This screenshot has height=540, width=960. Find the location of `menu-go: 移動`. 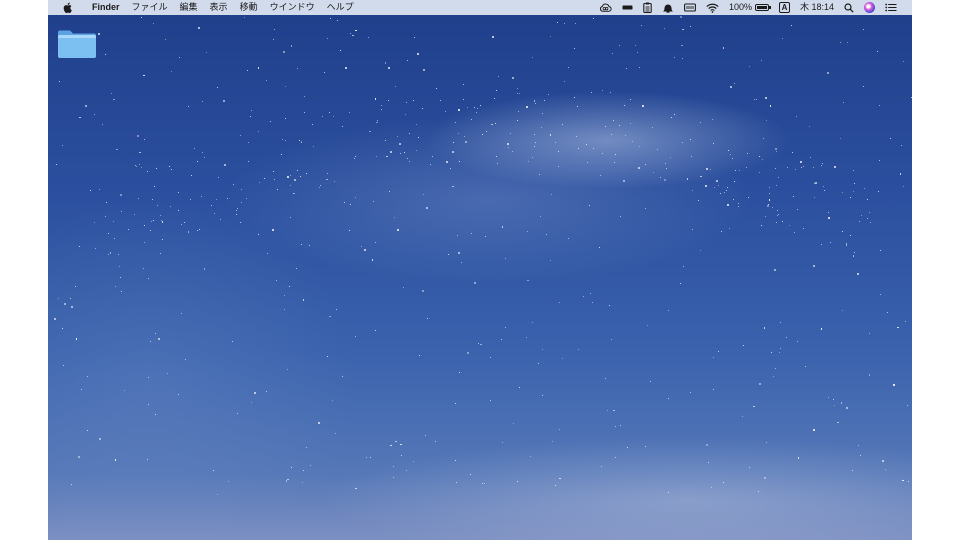

menu-go: 移動 is located at coordinates (249, 7).